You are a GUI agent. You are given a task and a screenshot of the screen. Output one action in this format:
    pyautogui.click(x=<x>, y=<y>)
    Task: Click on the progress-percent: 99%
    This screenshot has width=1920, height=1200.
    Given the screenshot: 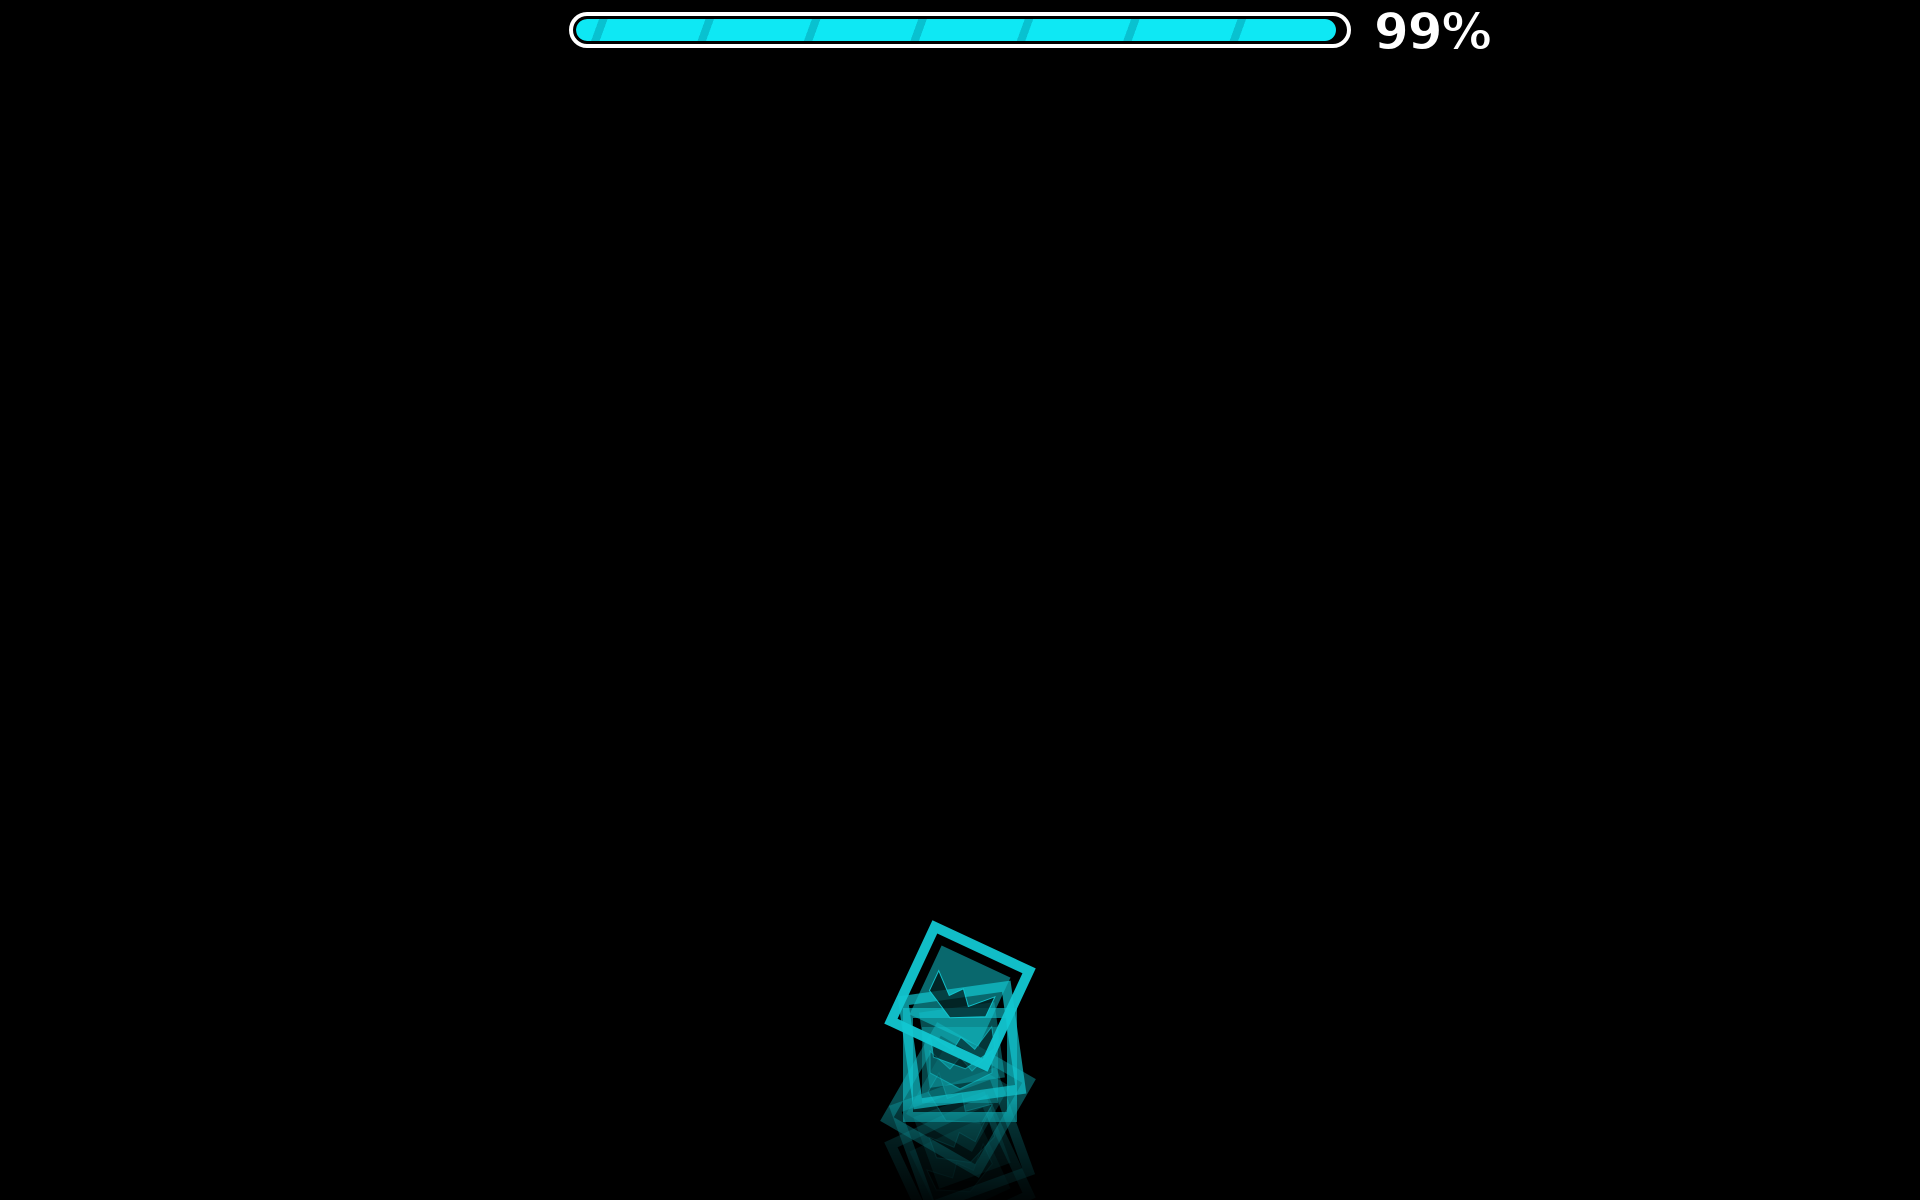 What is the action you would take?
    pyautogui.click(x=1433, y=32)
    